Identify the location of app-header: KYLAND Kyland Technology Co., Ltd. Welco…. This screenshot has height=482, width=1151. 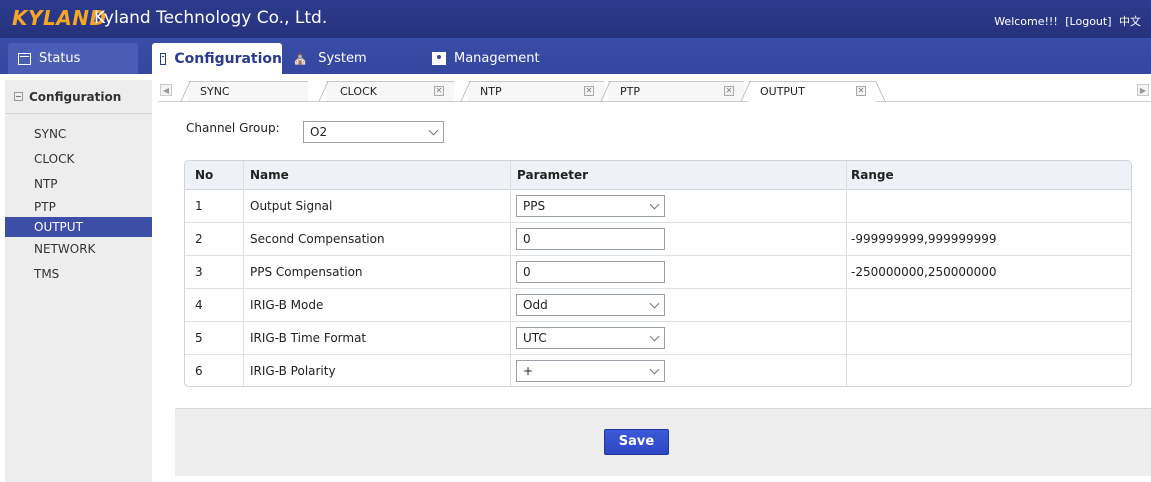
(575, 19).